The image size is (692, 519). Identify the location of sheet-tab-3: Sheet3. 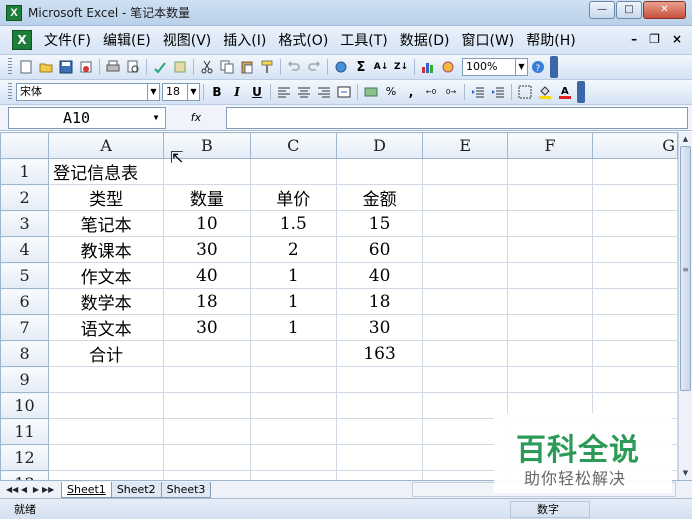
(186, 489).